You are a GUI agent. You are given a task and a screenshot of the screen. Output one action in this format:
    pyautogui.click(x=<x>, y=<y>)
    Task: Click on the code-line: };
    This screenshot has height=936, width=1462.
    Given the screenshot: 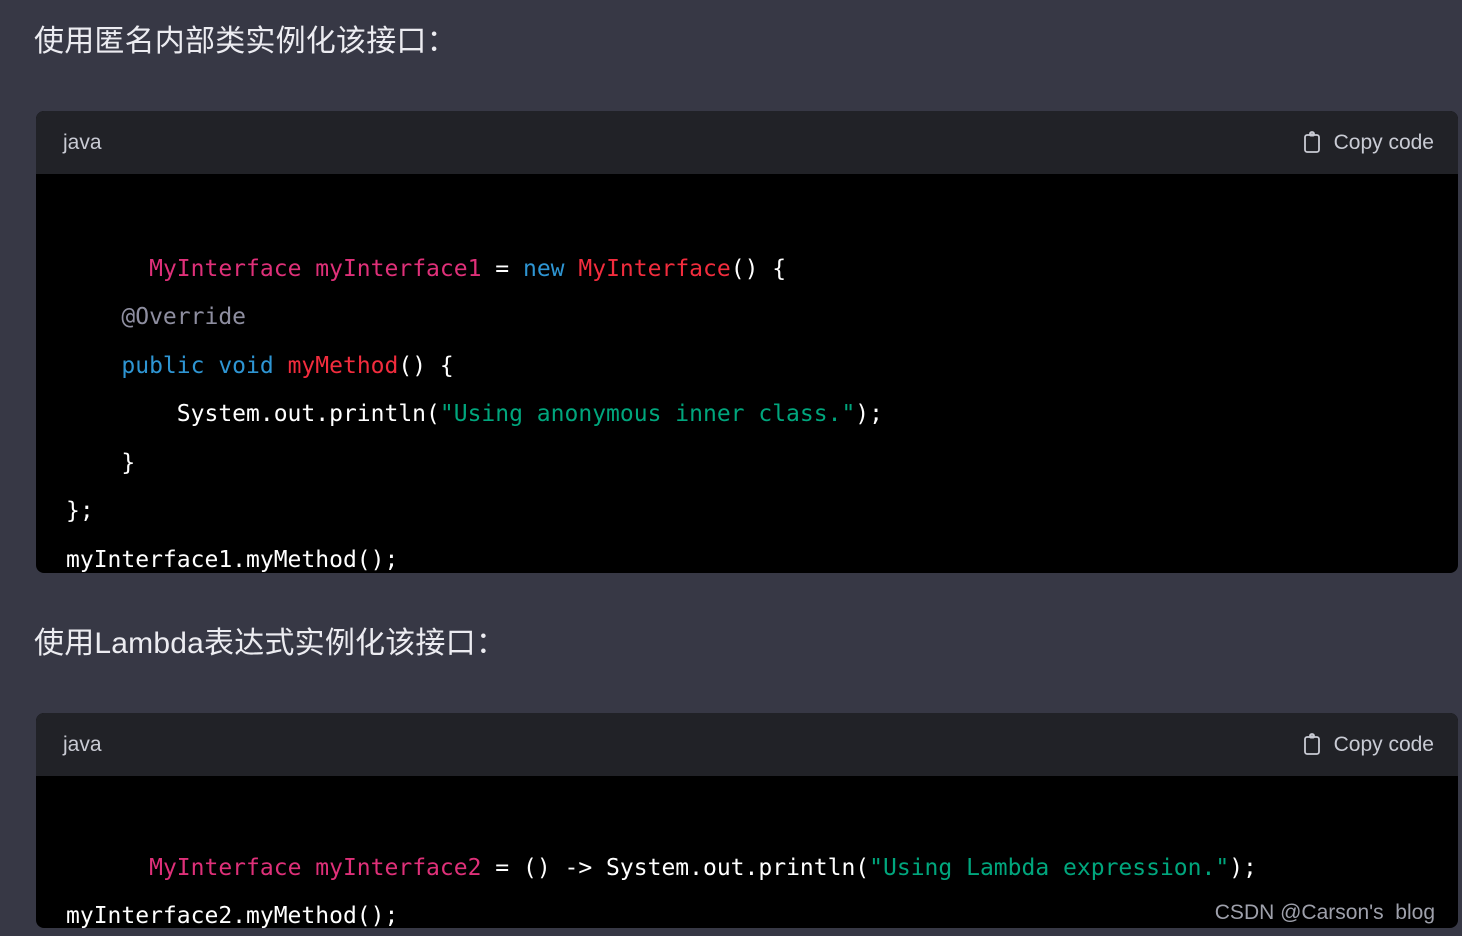 What is the action you would take?
    pyautogui.click(x=80, y=511)
    